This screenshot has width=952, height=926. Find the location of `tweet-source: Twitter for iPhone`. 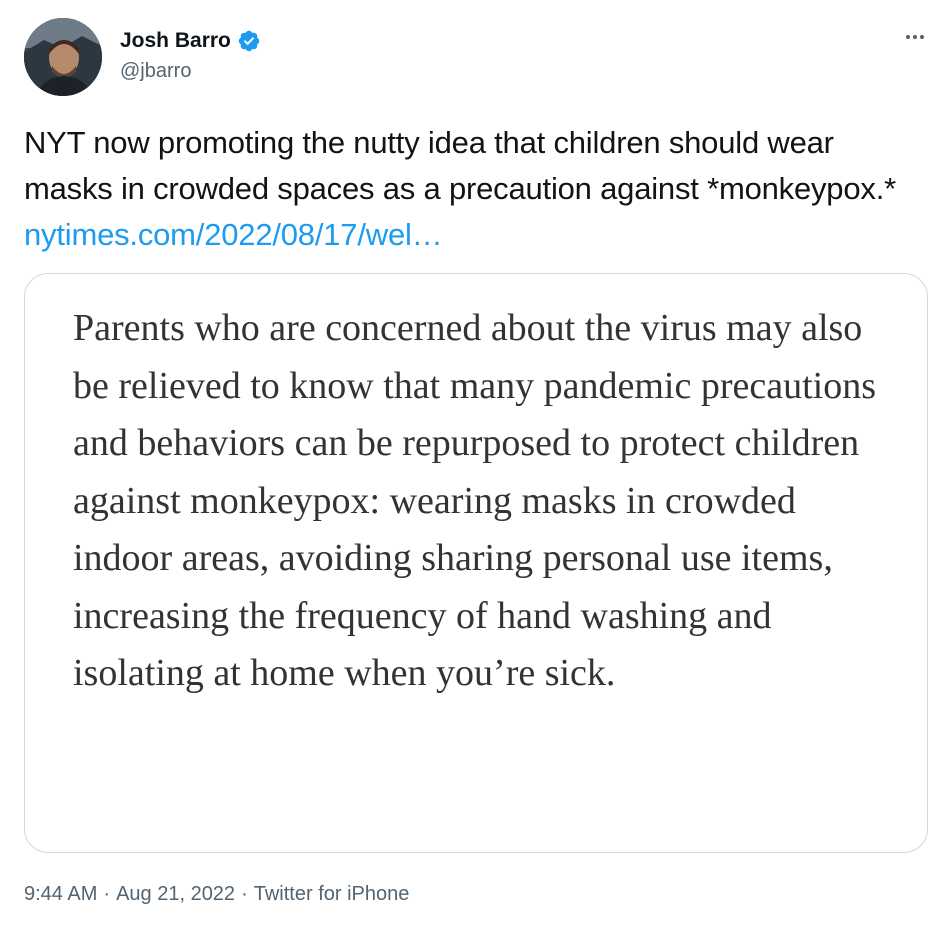

tweet-source: Twitter for iPhone is located at coordinates (332, 894).